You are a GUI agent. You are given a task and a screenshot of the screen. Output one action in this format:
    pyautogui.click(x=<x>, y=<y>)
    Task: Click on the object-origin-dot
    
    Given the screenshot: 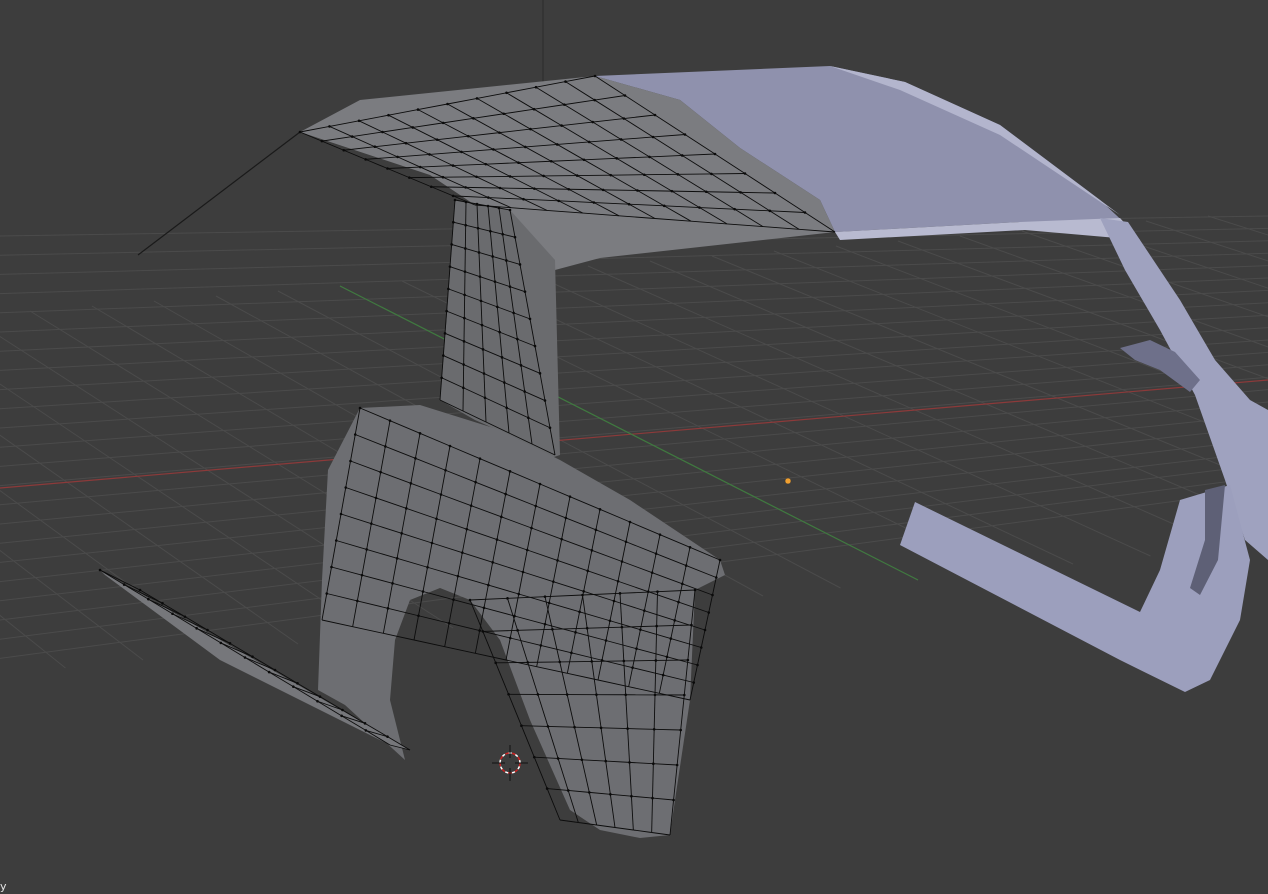 What is the action you would take?
    pyautogui.click(x=788, y=481)
    